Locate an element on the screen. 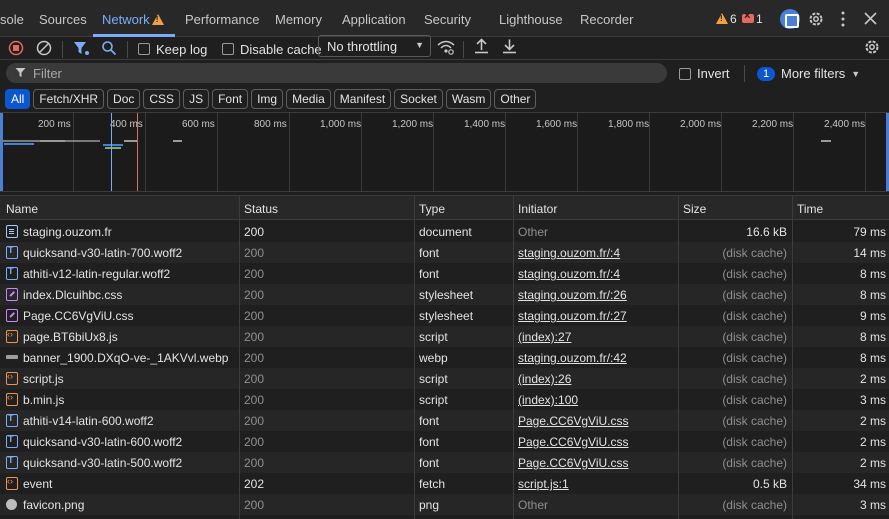  tab-network: Network is located at coordinates (133, 19).